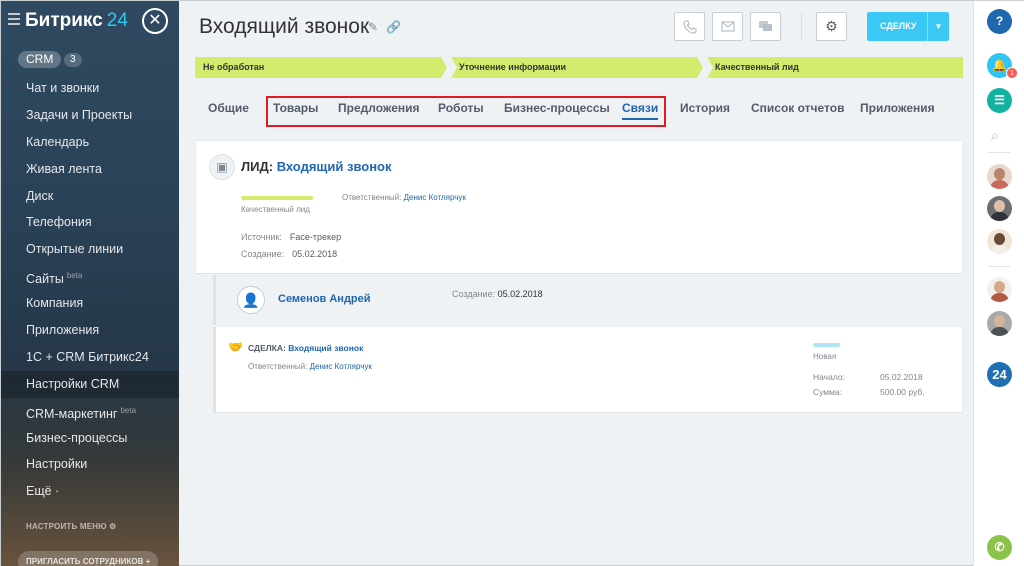 This screenshot has height=566, width=1024. I want to click on sidebar-item-bizproc: Бизнес-процессы, so click(90, 438).